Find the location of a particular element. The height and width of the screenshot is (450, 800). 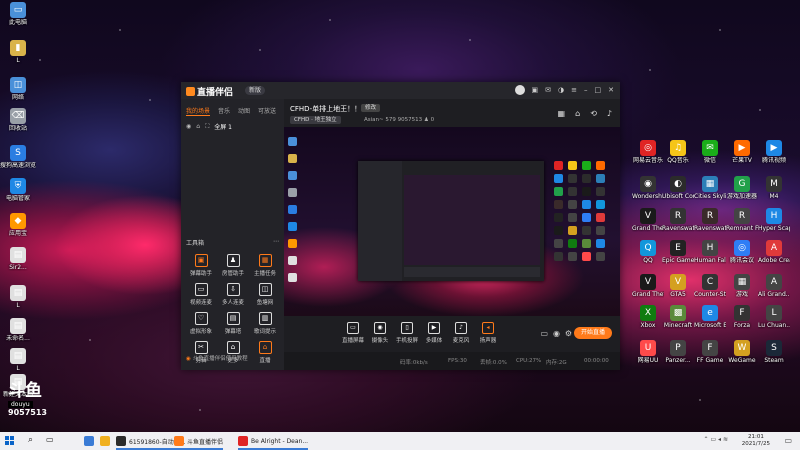

maximize-icon: □ is located at coordinates (598, 90).